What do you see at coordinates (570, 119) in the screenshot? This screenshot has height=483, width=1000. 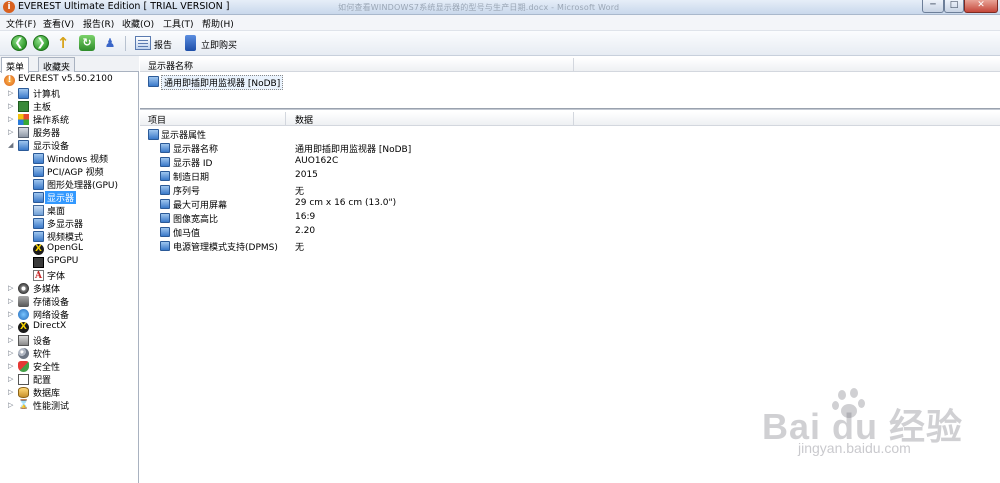 I see `properties-header: 项目 数据` at bounding box center [570, 119].